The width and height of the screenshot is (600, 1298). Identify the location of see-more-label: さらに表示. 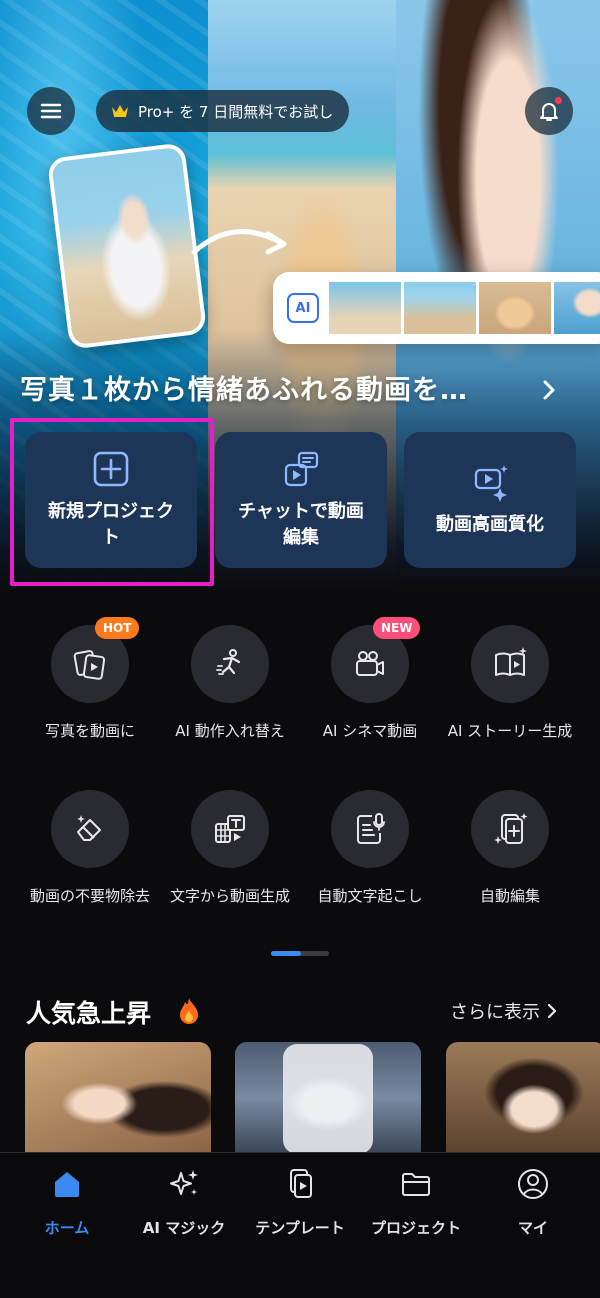
(495, 1012).